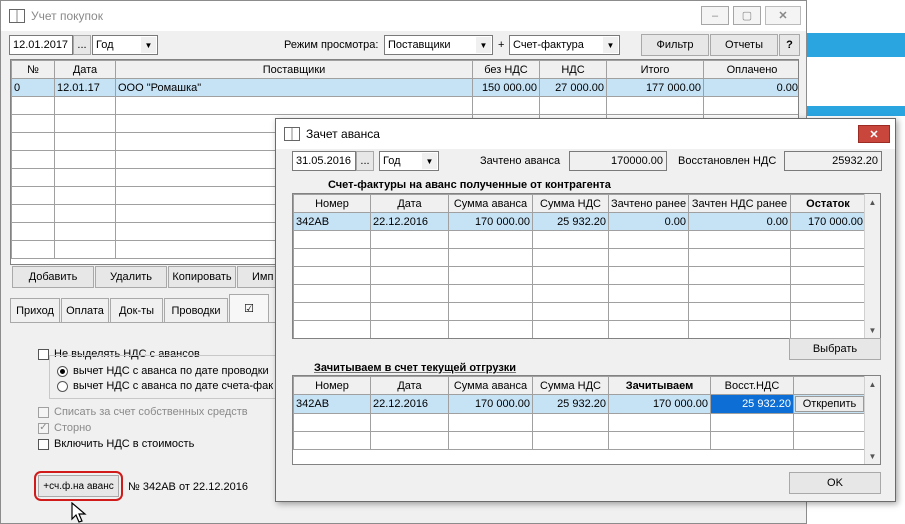 This screenshot has height=524, width=905. Describe the element at coordinates (564, 45) in the screenshot. I see `doc-type-select: Счет-фактура ▼` at that location.